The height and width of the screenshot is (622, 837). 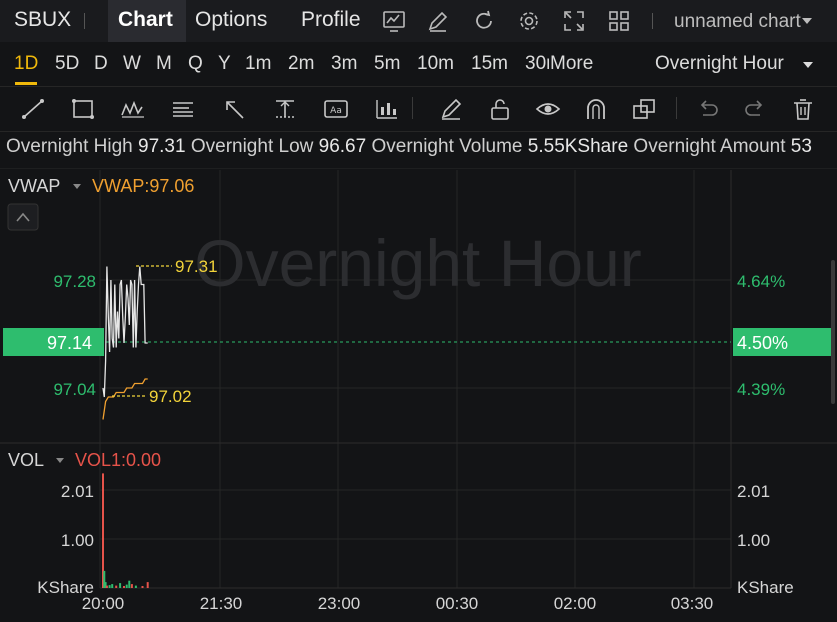 I want to click on tab-chart-label: Chart, so click(x=145, y=20).